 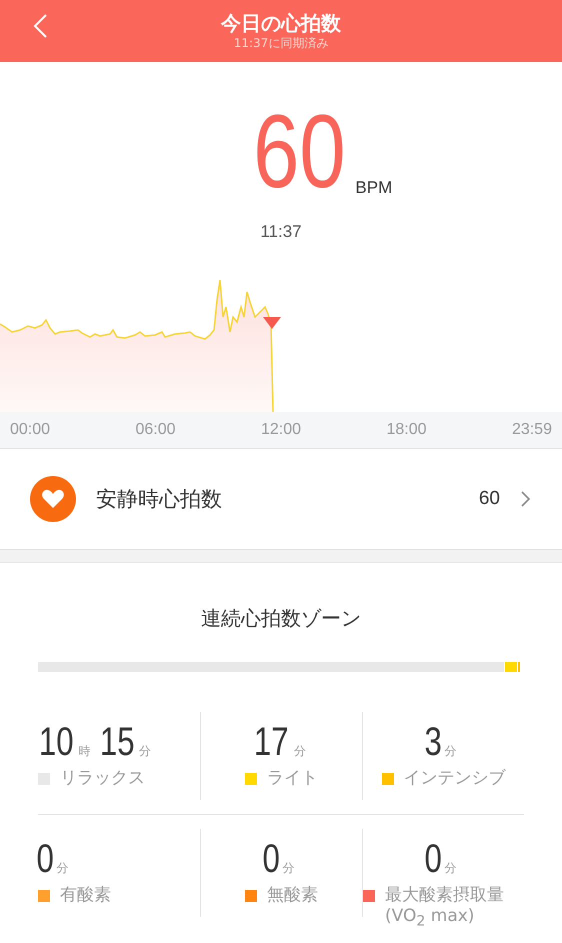 What do you see at coordinates (532, 430) in the screenshot?
I see `axis-label: 23:59` at bounding box center [532, 430].